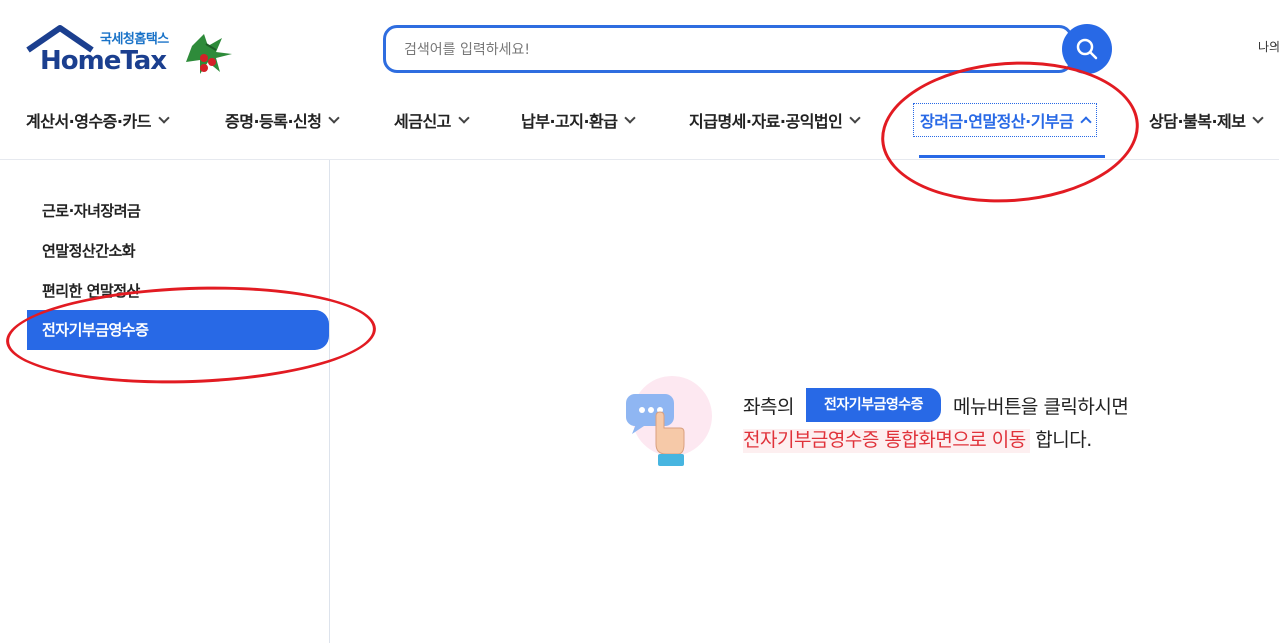  I want to click on gnb-item-invoice: 계산서·영수증·카드, so click(98, 120).